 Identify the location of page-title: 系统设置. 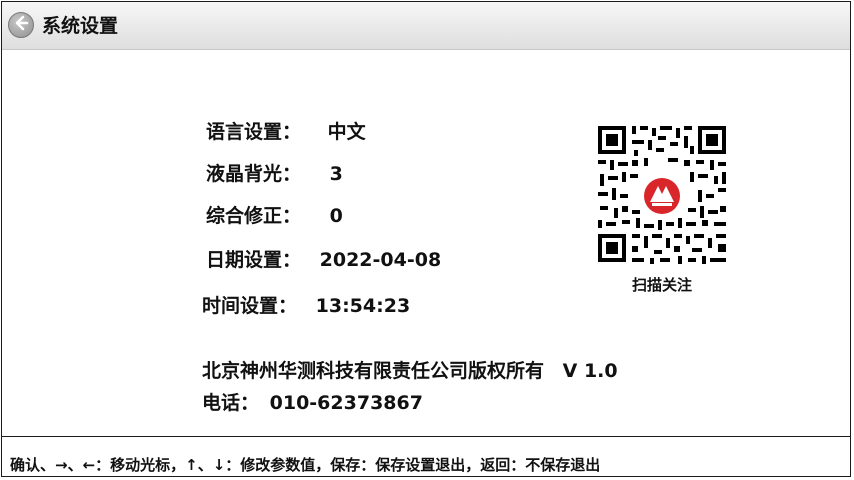
(80, 26).